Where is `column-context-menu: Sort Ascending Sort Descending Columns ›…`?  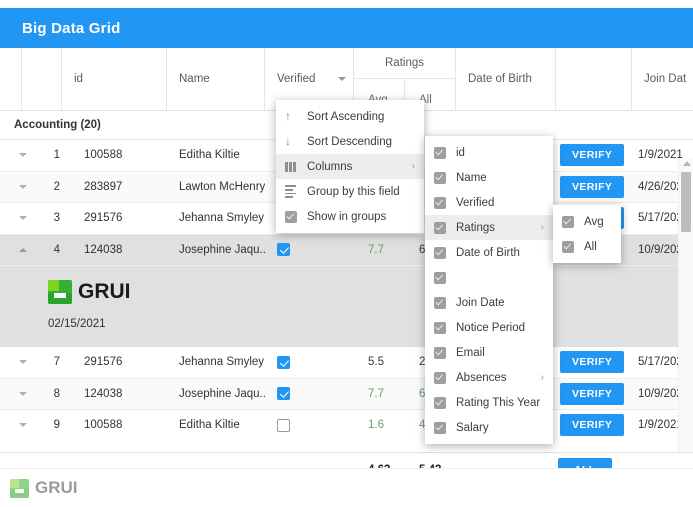 column-context-menu: Sort Ascending Sort Descending Columns ›… is located at coordinates (350, 166).